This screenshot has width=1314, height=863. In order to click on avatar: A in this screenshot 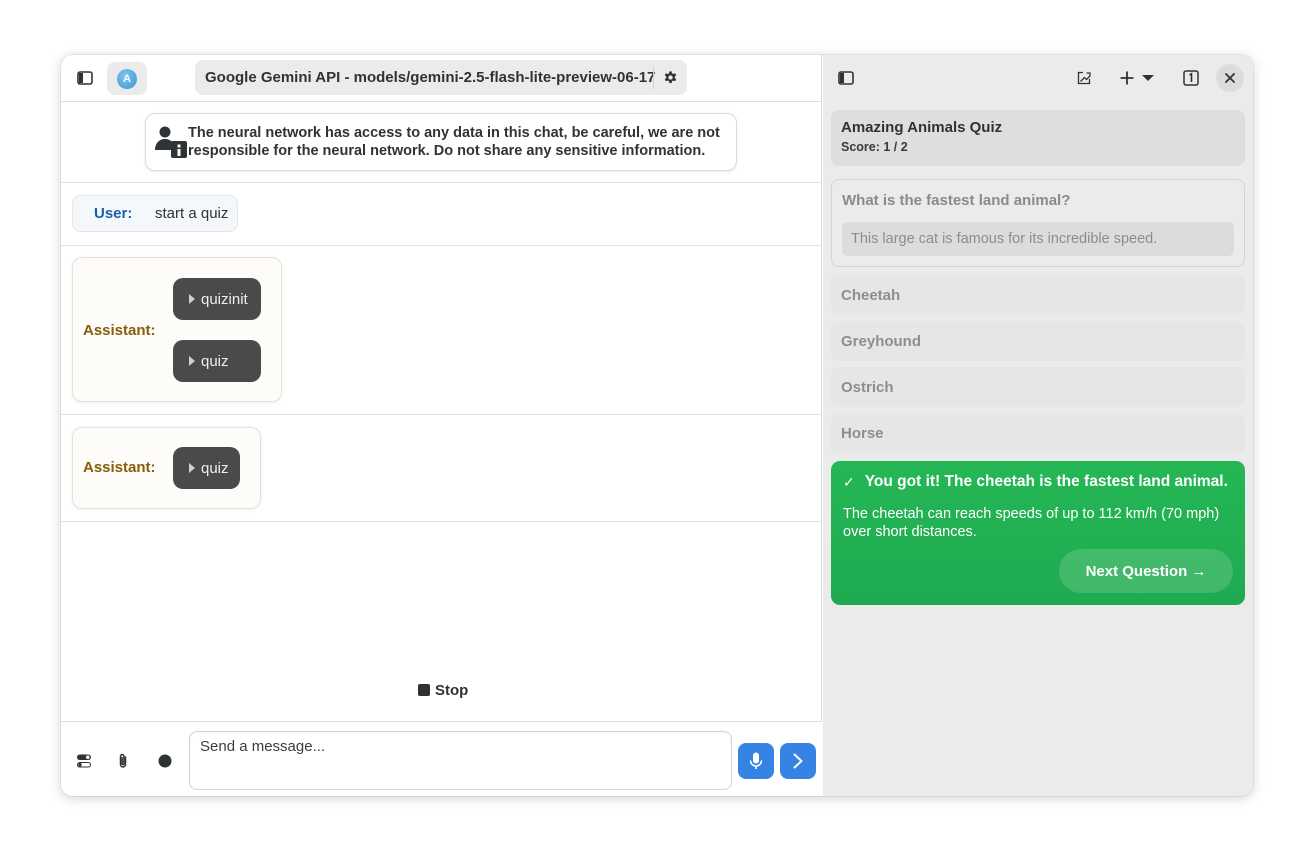, I will do `click(127, 78)`.